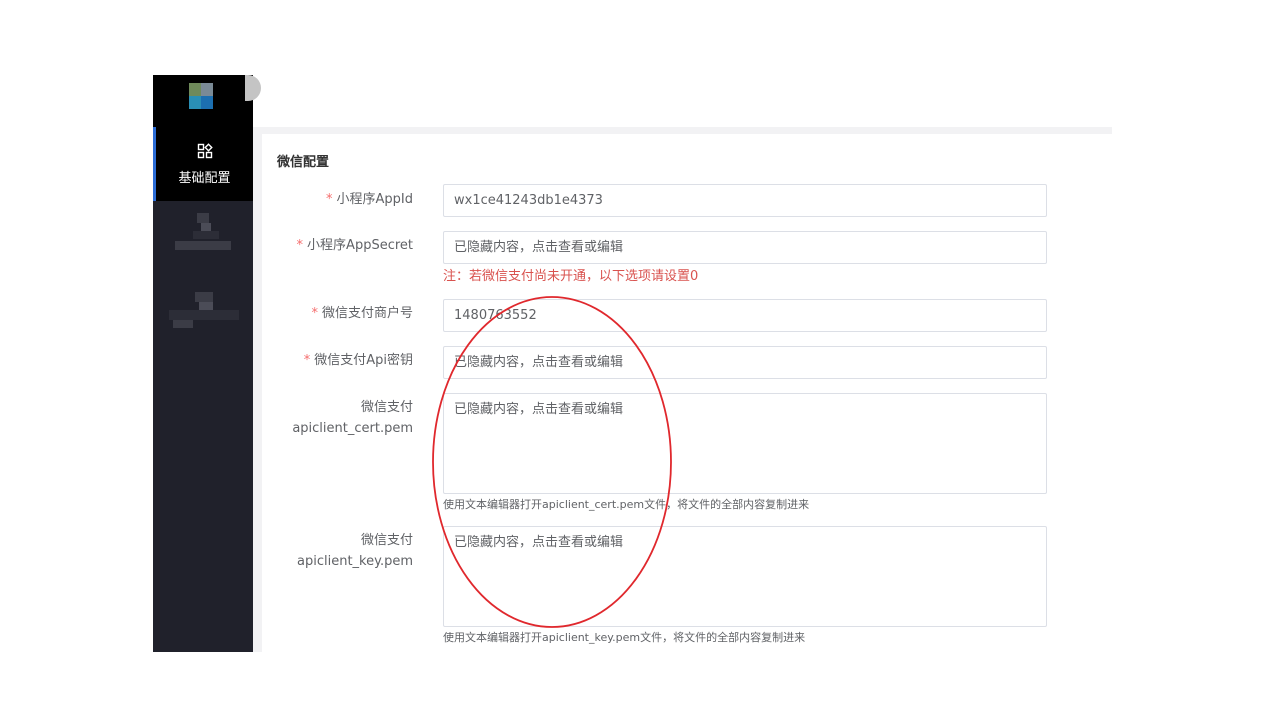 The height and width of the screenshot is (727, 1266). I want to click on label-appid: * 小程序AppId, so click(369, 199).